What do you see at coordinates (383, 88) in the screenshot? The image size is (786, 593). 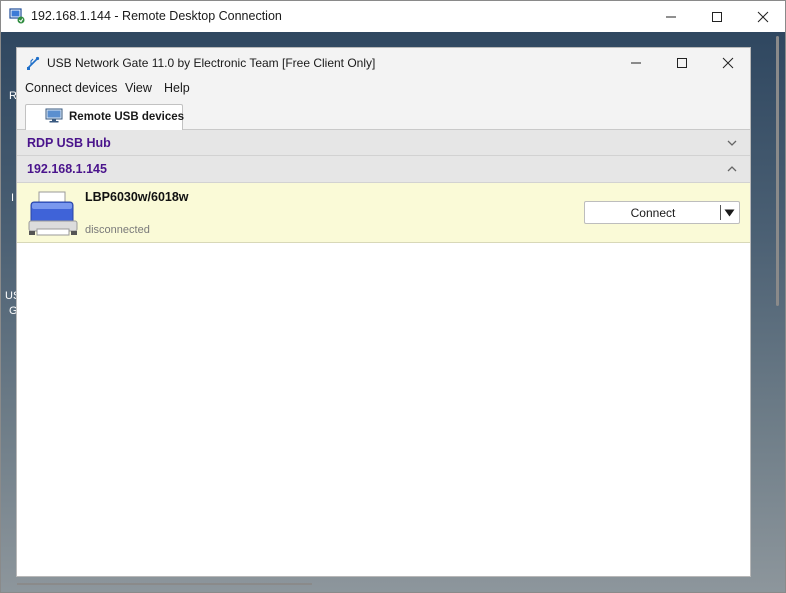 I see `menu-bar: Connect devices View Help` at bounding box center [383, 88].